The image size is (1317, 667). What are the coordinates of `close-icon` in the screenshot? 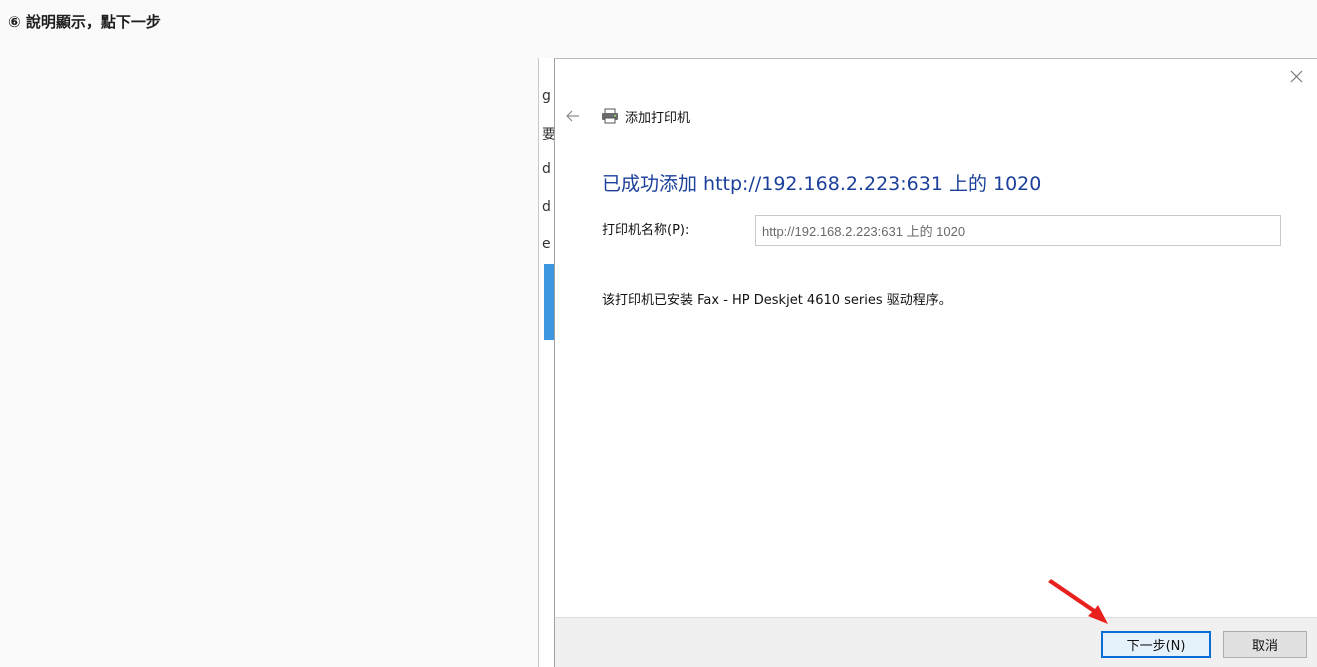 It's located at (1296, 76).